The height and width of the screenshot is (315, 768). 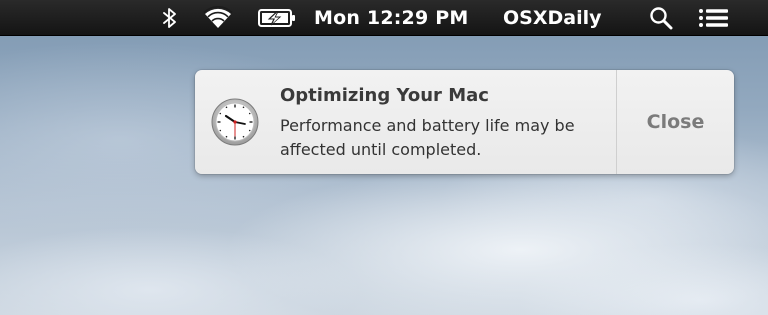 I want to click on menu-bar: Mon 12:29 PM OSXDaily, so click(x=384, y=18).